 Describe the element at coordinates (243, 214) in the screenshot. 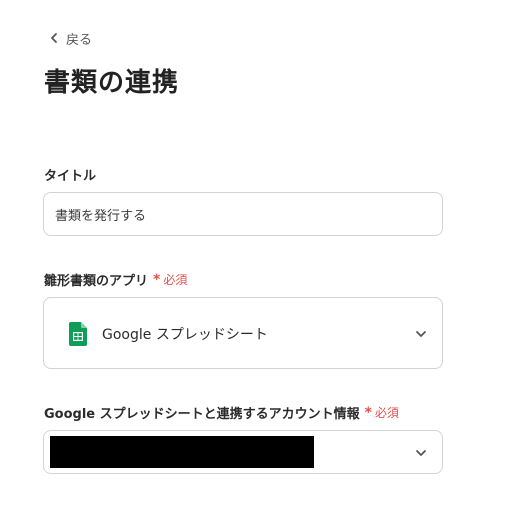

I see `title-input` at that location.